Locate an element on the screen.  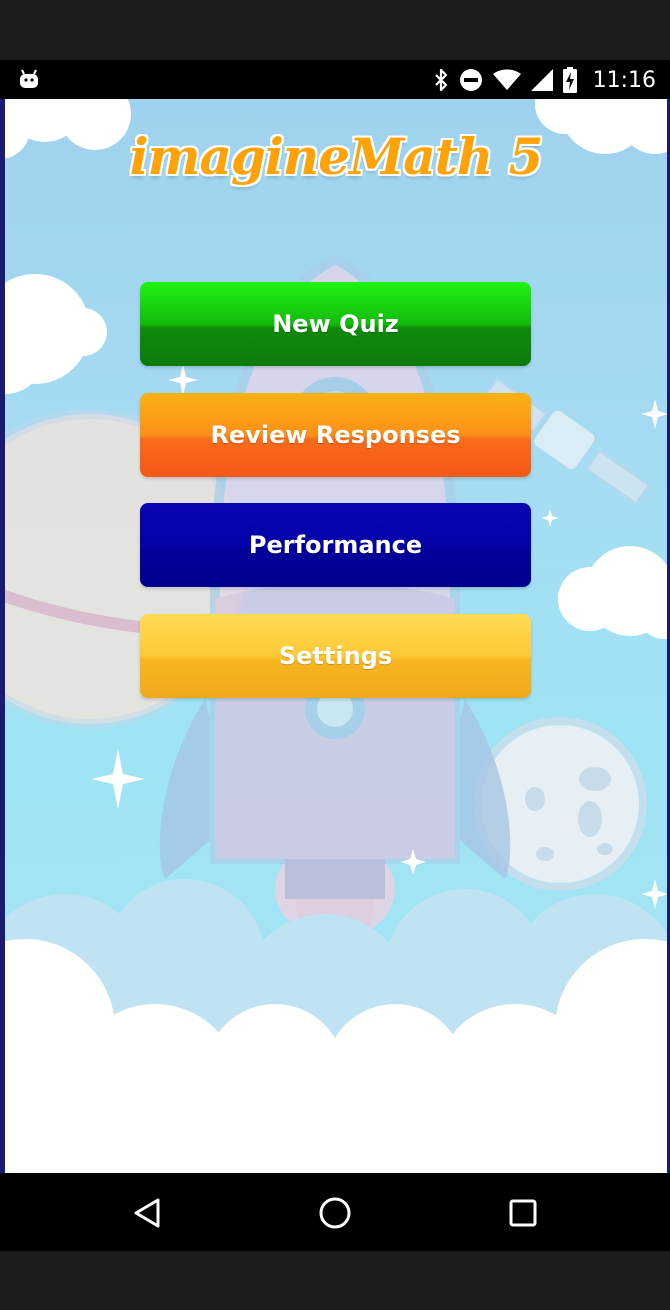
navigation-bar is located at coordinates (335, 1212).